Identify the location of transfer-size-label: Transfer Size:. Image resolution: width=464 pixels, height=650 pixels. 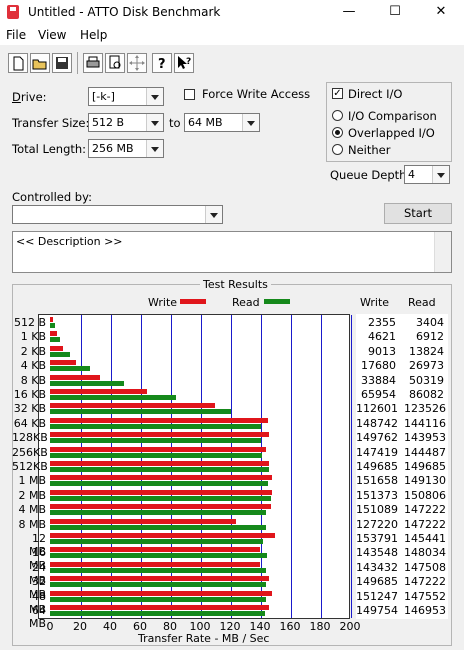
(51, 123).